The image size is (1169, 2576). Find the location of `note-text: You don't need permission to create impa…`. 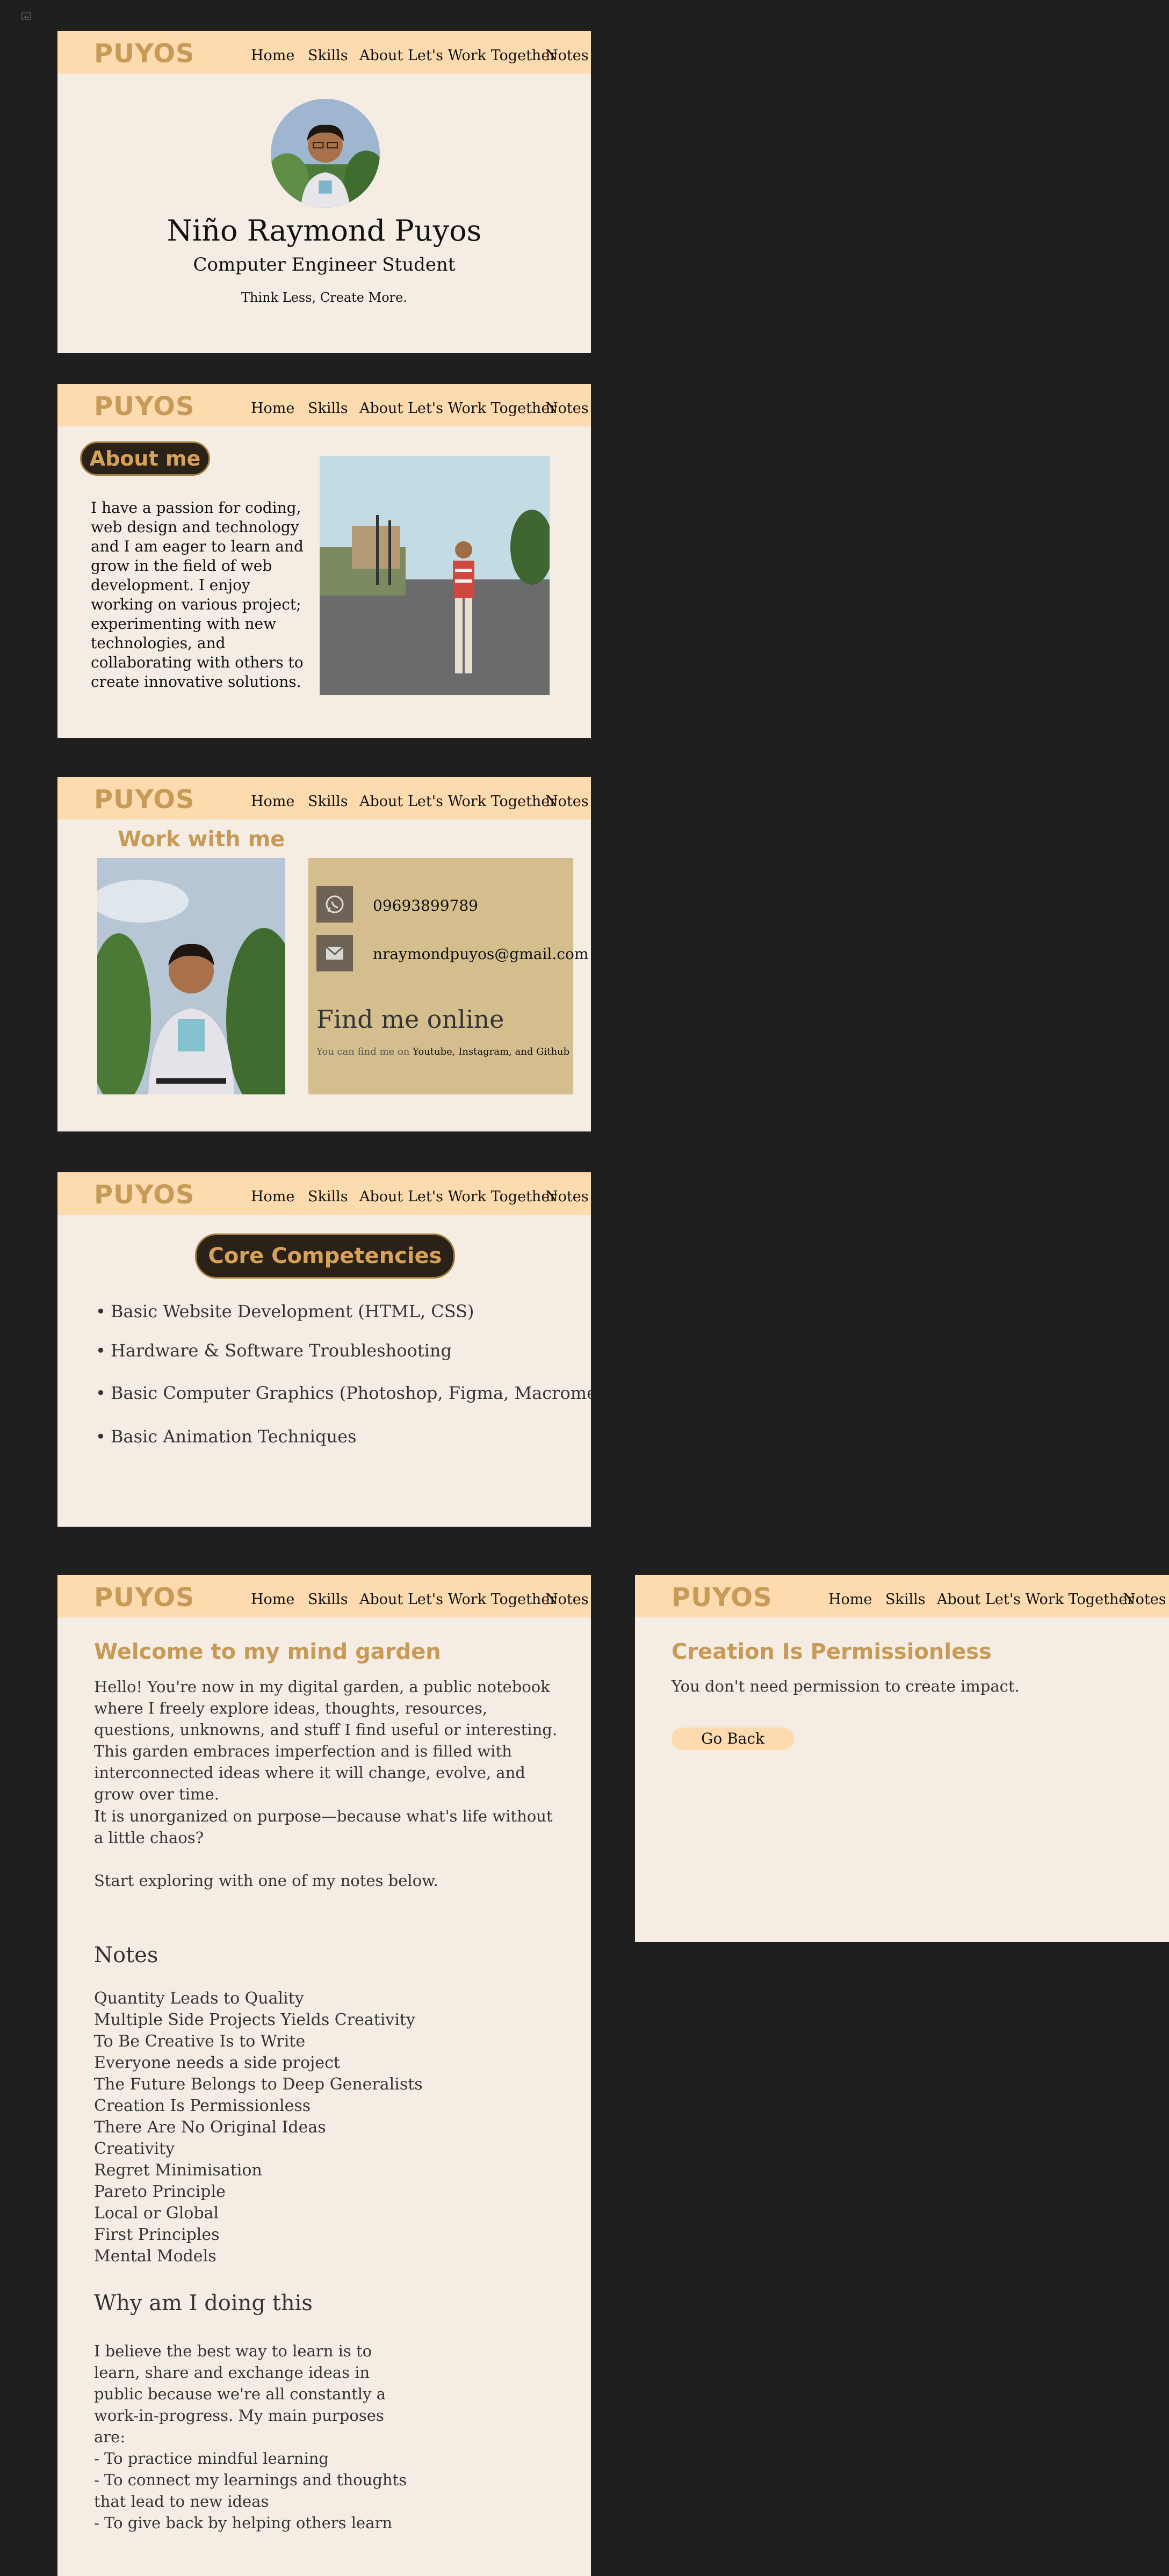

note-text: You don't need permission to create impa… is located at coordinates (846, 1686).